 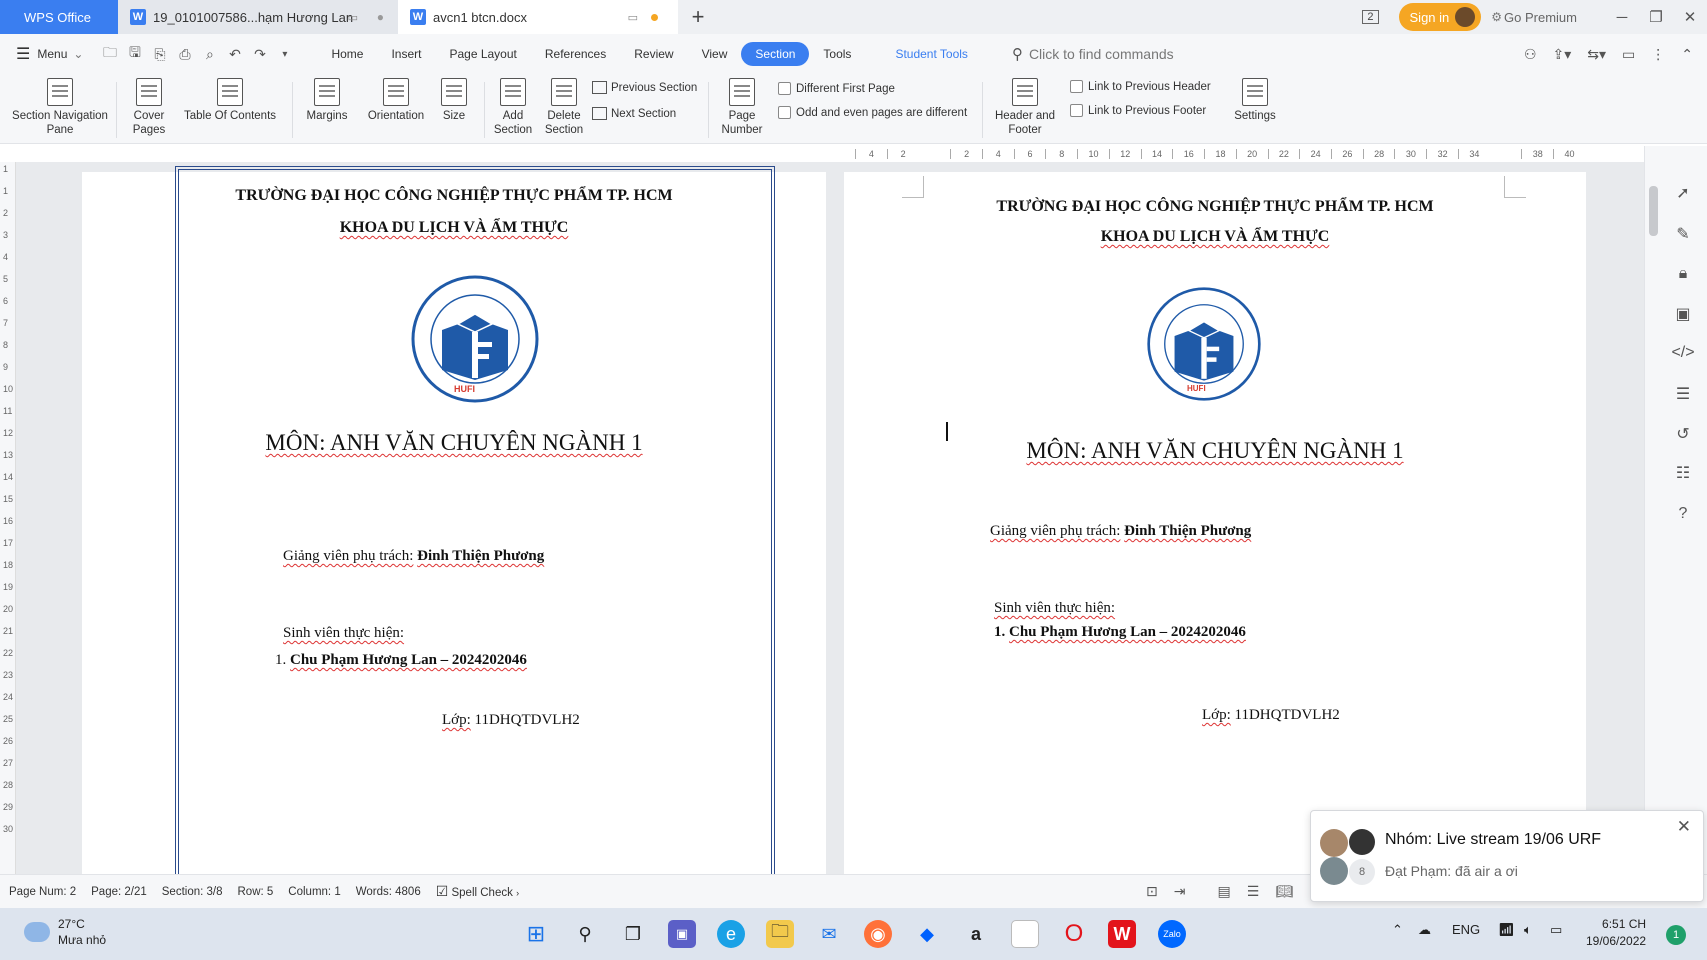 I want to click on status-words: Words: 4806, so click(x=388, y=892).